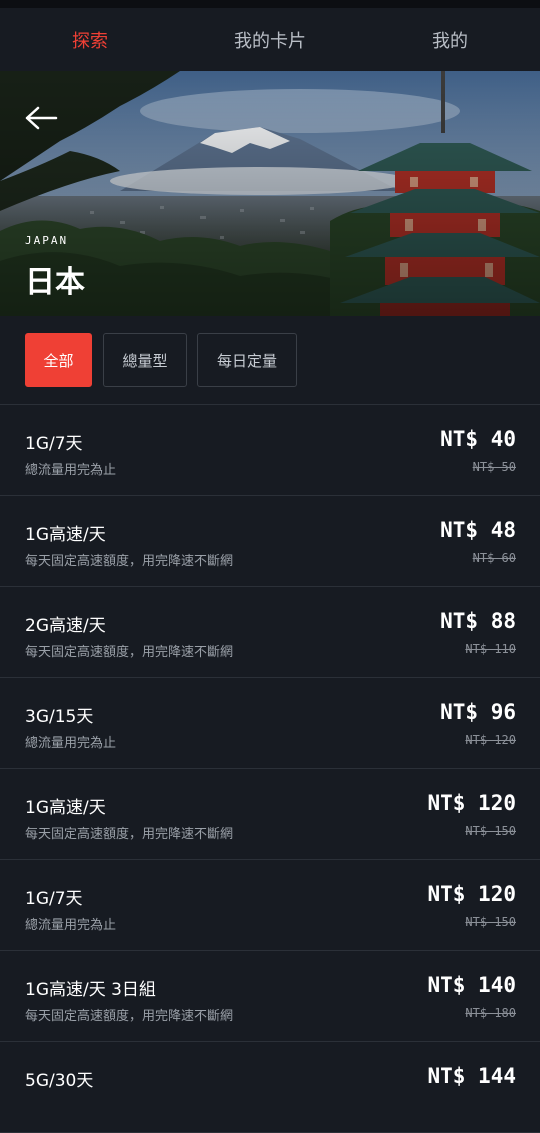  What do you see at coordinates (247, 360) in the screenshot?
I see `filter-daily-button: 每日定量` at bounding box center [247, 360].